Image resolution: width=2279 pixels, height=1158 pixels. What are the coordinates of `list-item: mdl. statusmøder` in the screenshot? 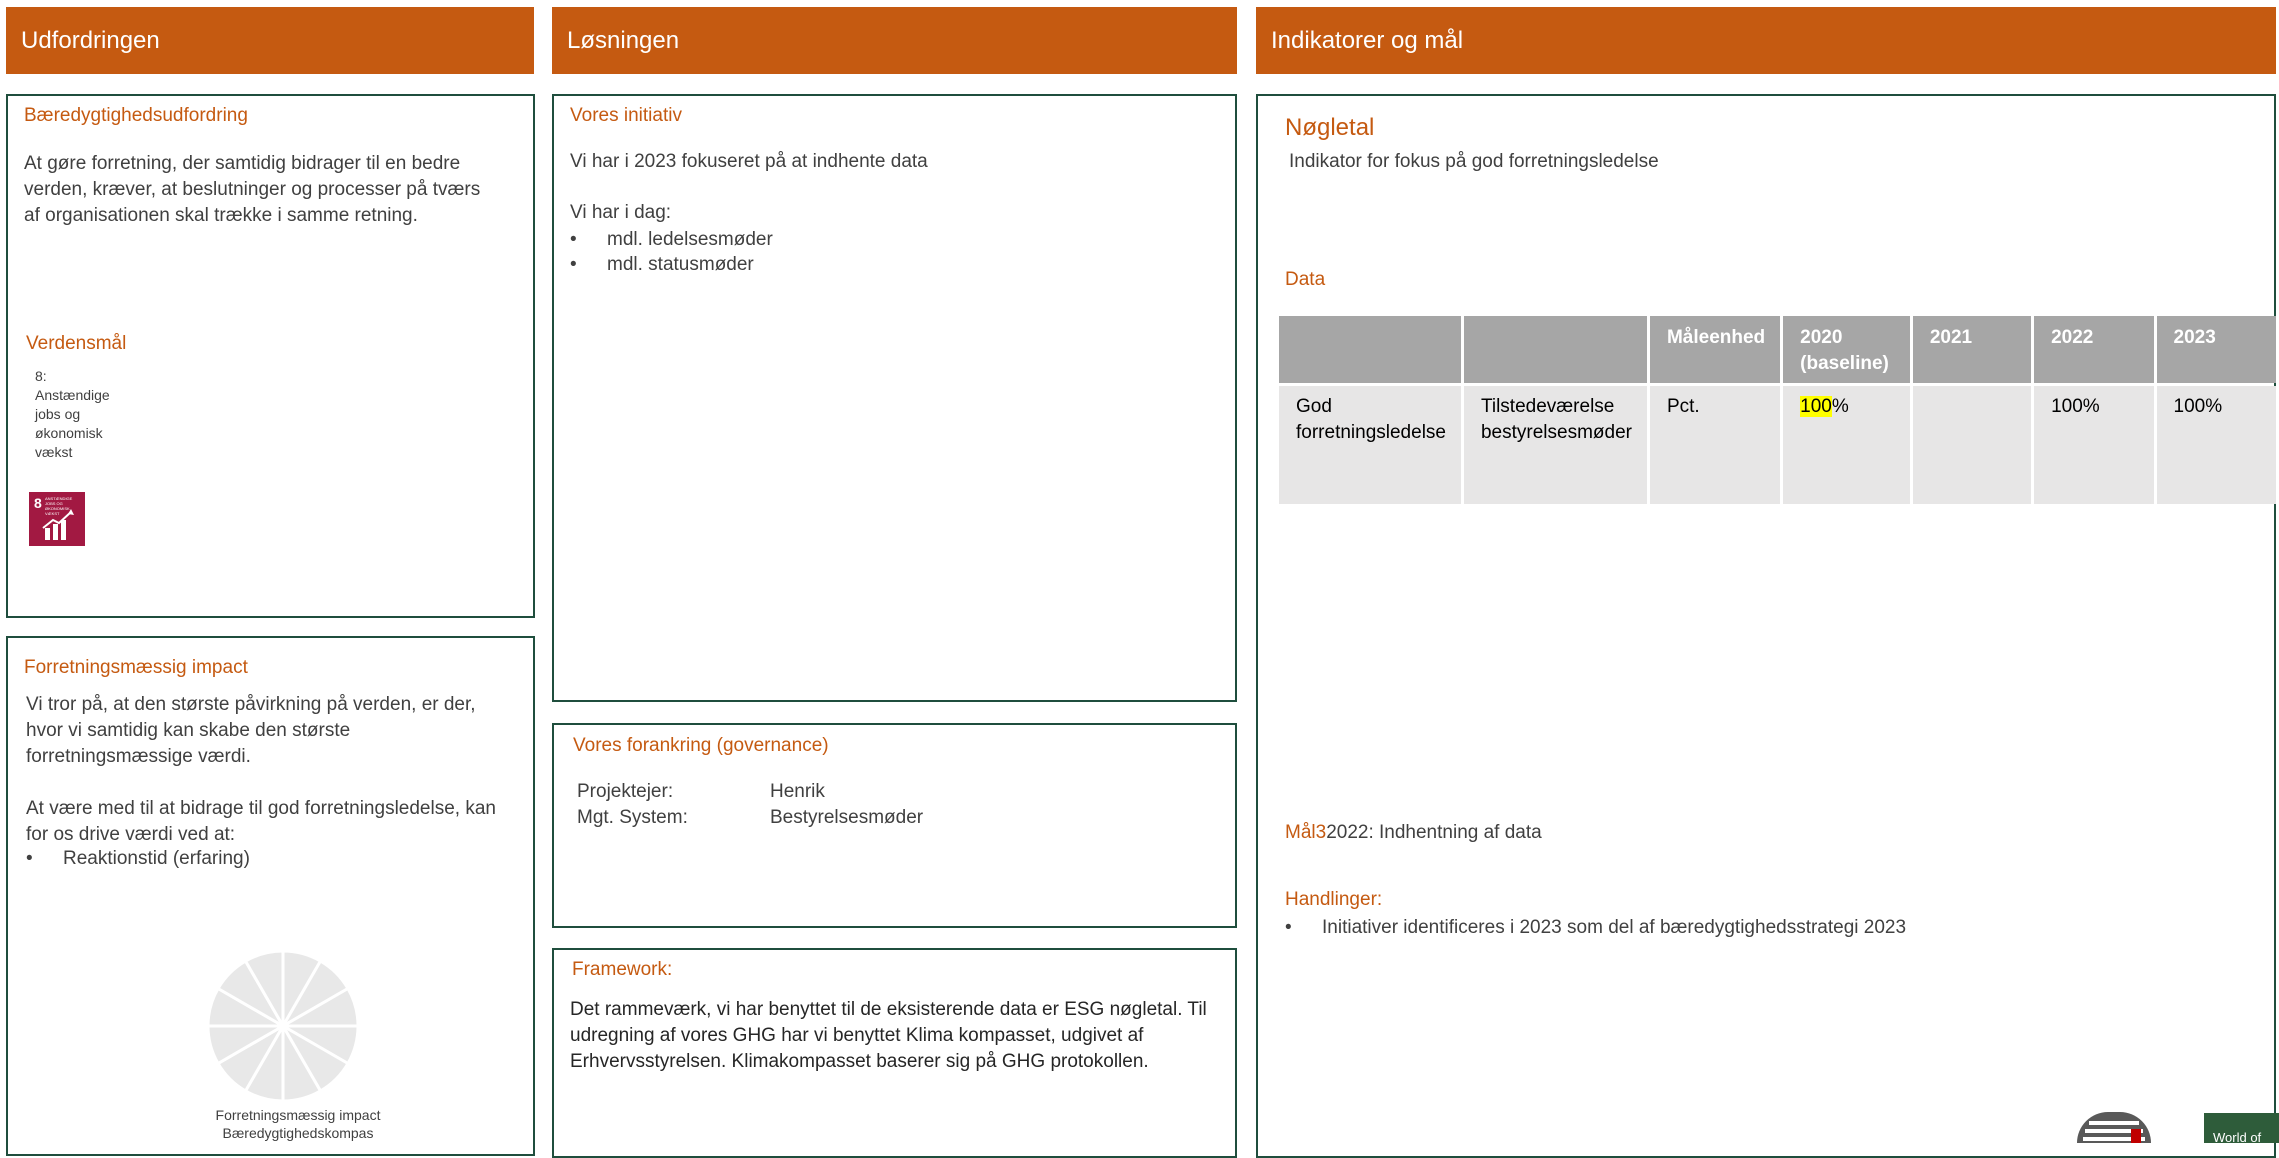 It's located at (671, 264).